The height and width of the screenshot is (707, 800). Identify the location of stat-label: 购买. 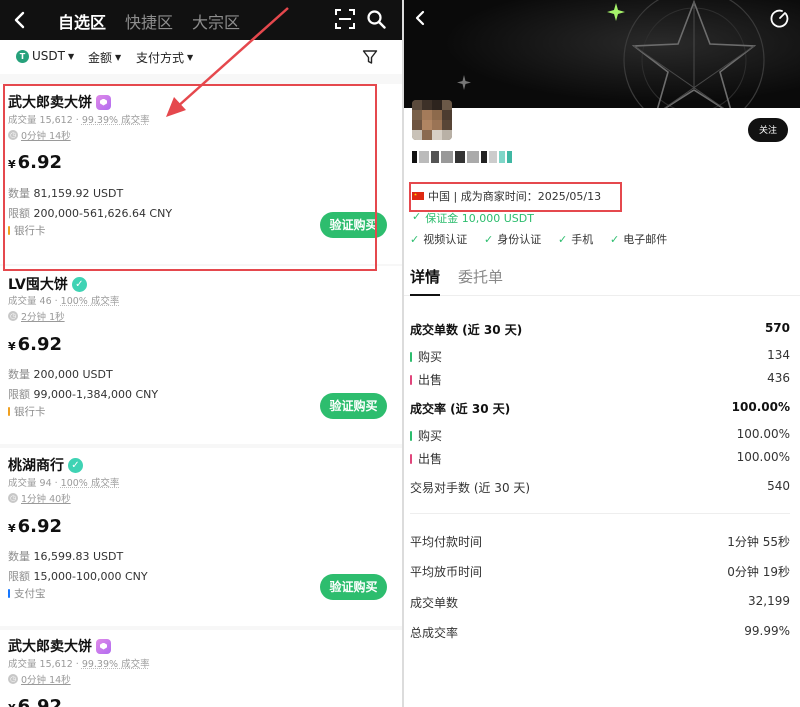
(430, 436).